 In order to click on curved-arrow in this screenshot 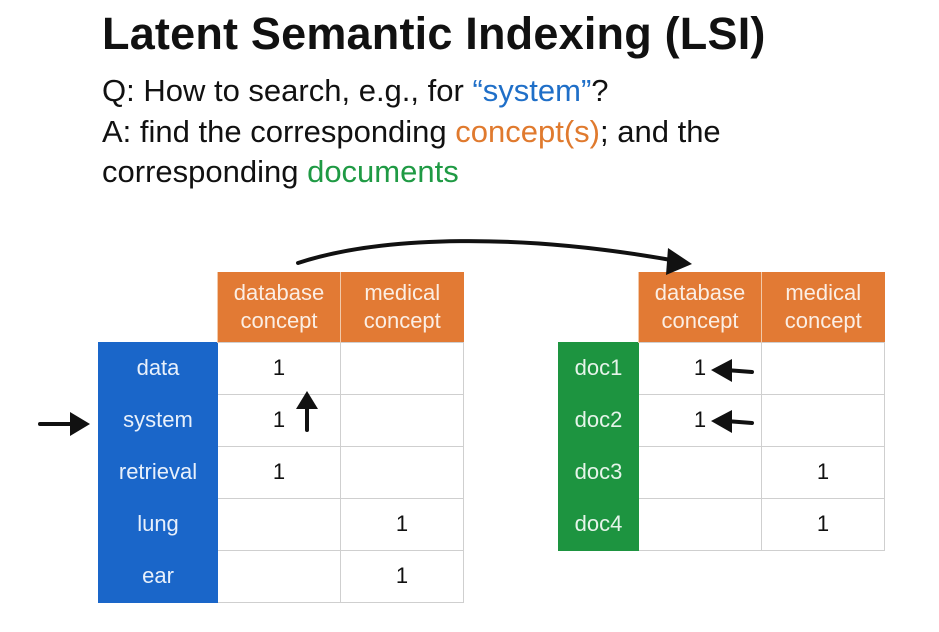, I will do `click(490, 252)`.